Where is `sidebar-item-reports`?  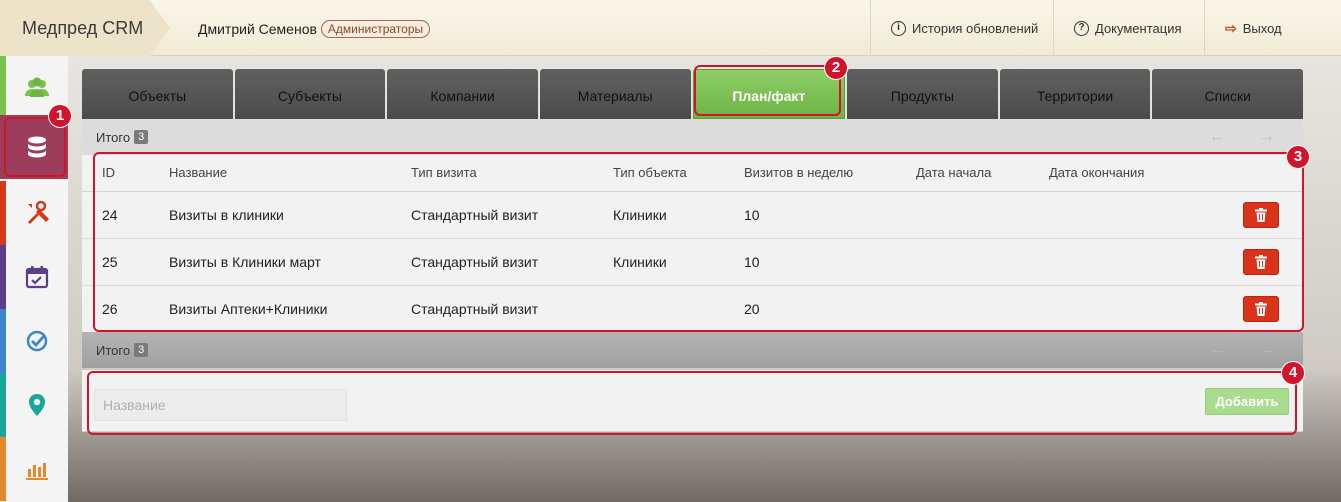
sidebar-item-reports is located at coordinates (34, 469).